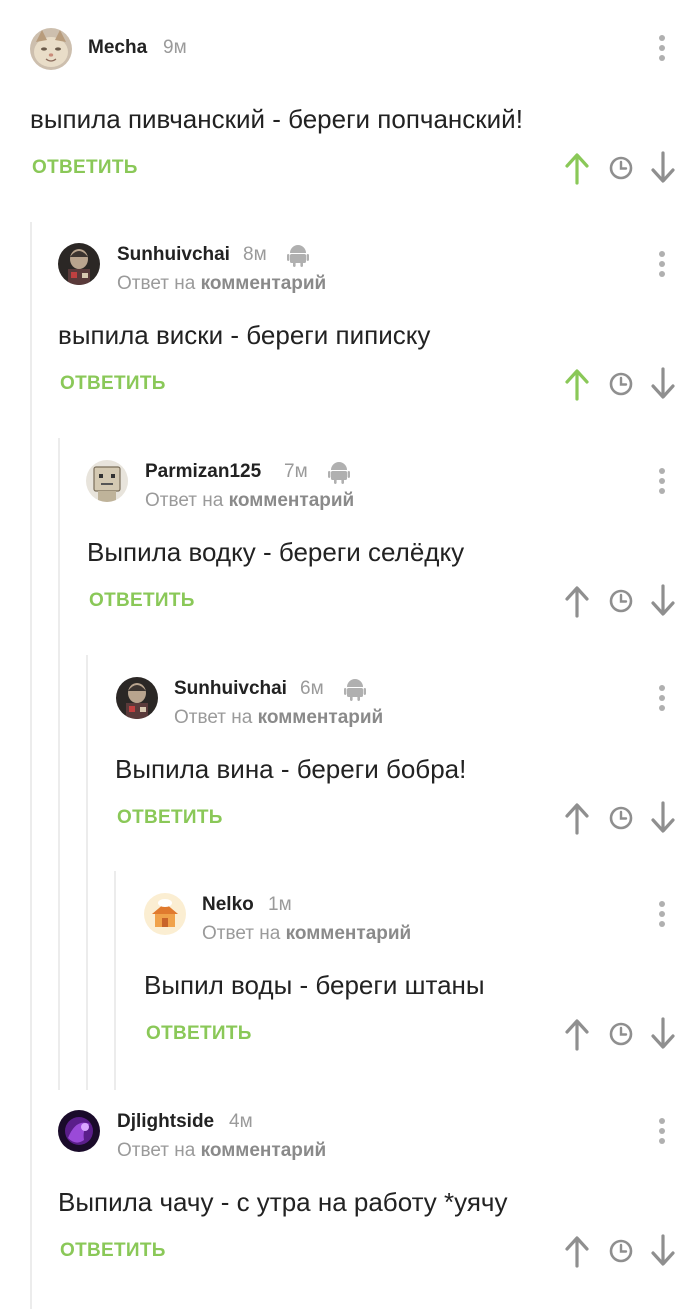 Image resolution: width=700 pixels, height=1309 pixels. I want to click on timestamp: 4м, so click(241, 1121).